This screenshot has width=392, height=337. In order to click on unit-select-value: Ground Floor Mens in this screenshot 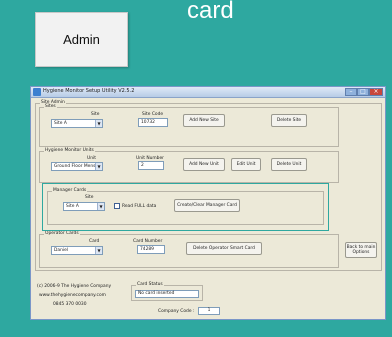, I will do `click(75, 166)`.